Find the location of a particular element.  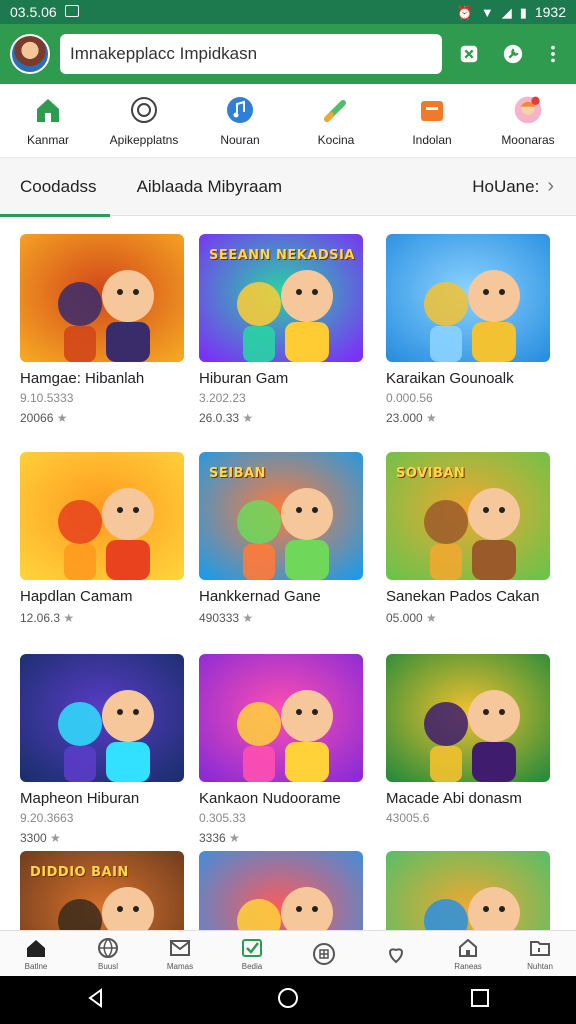

notification-icon is located at coordinates (71, 12).